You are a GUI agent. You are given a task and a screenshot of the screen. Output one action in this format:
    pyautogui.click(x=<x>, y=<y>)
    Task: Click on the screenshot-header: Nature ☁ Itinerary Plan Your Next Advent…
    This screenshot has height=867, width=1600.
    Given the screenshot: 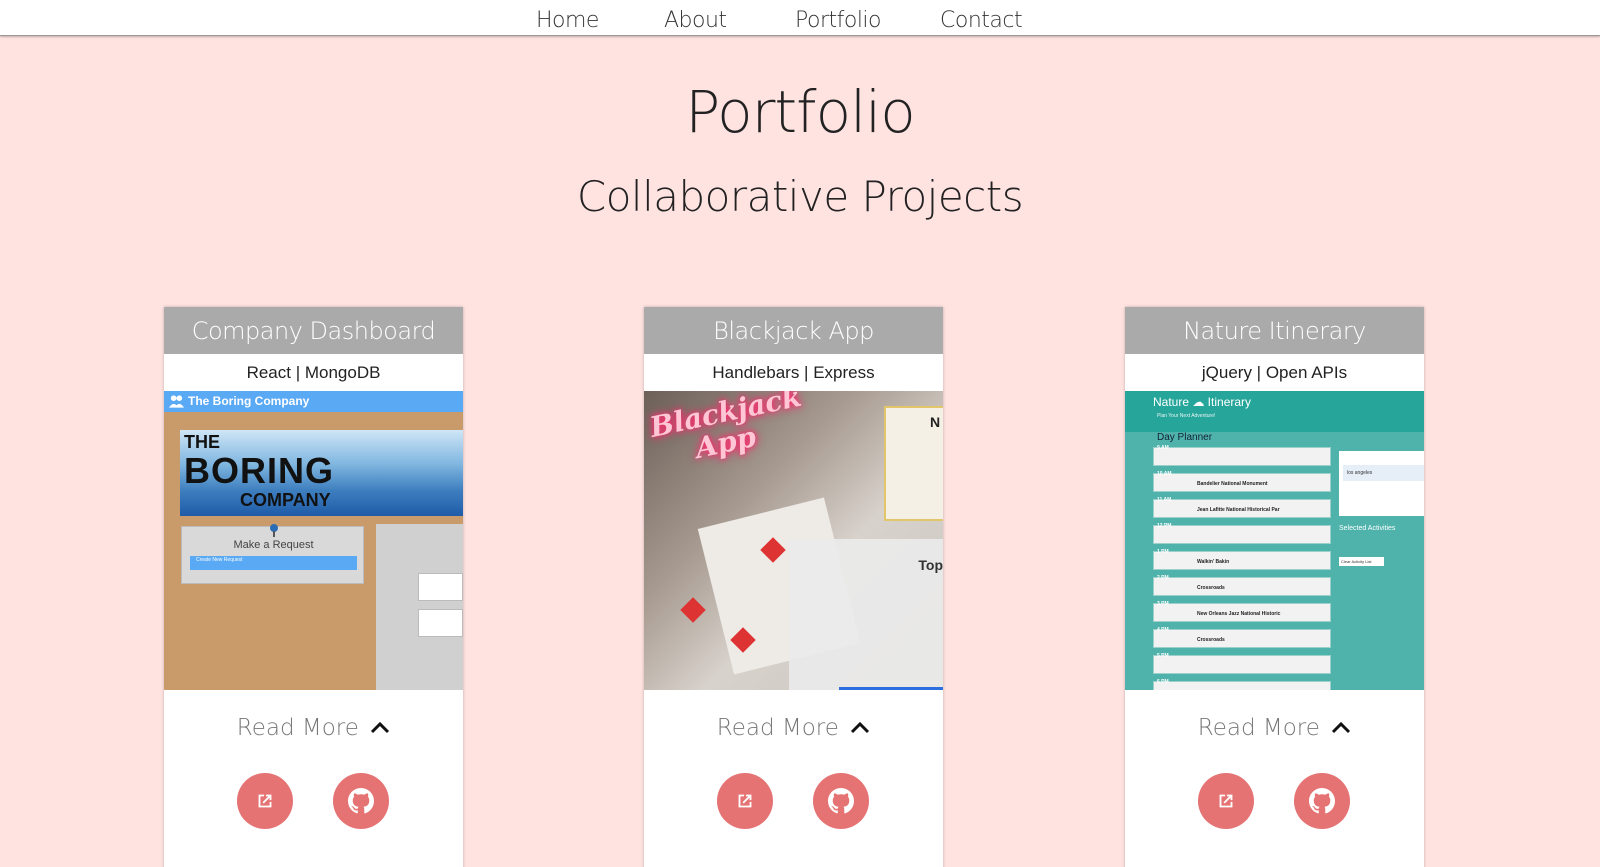 What is the action you would take?
    pyautogui.click(x=1274, y=411)
    